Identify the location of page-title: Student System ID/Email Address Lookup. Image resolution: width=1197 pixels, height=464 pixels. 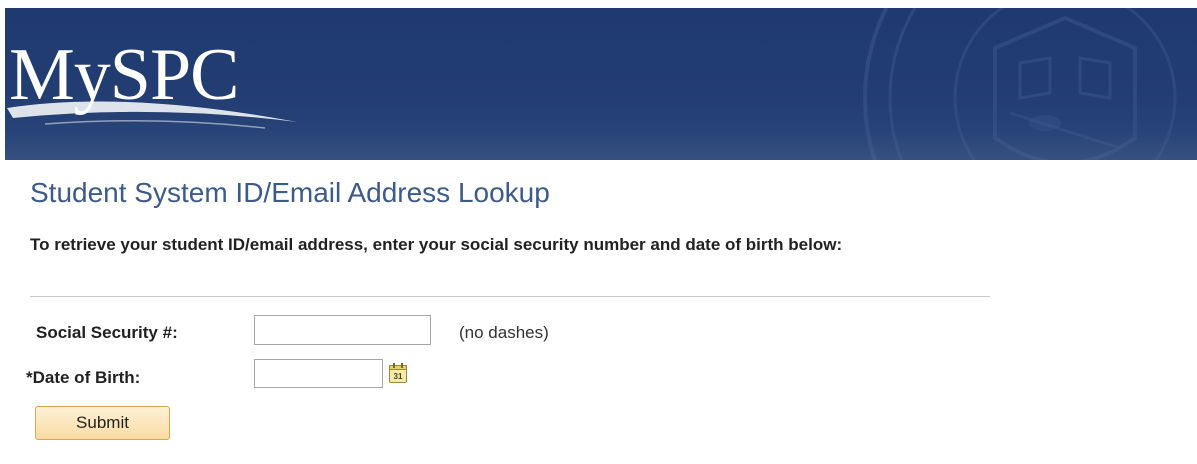
(290, 192).